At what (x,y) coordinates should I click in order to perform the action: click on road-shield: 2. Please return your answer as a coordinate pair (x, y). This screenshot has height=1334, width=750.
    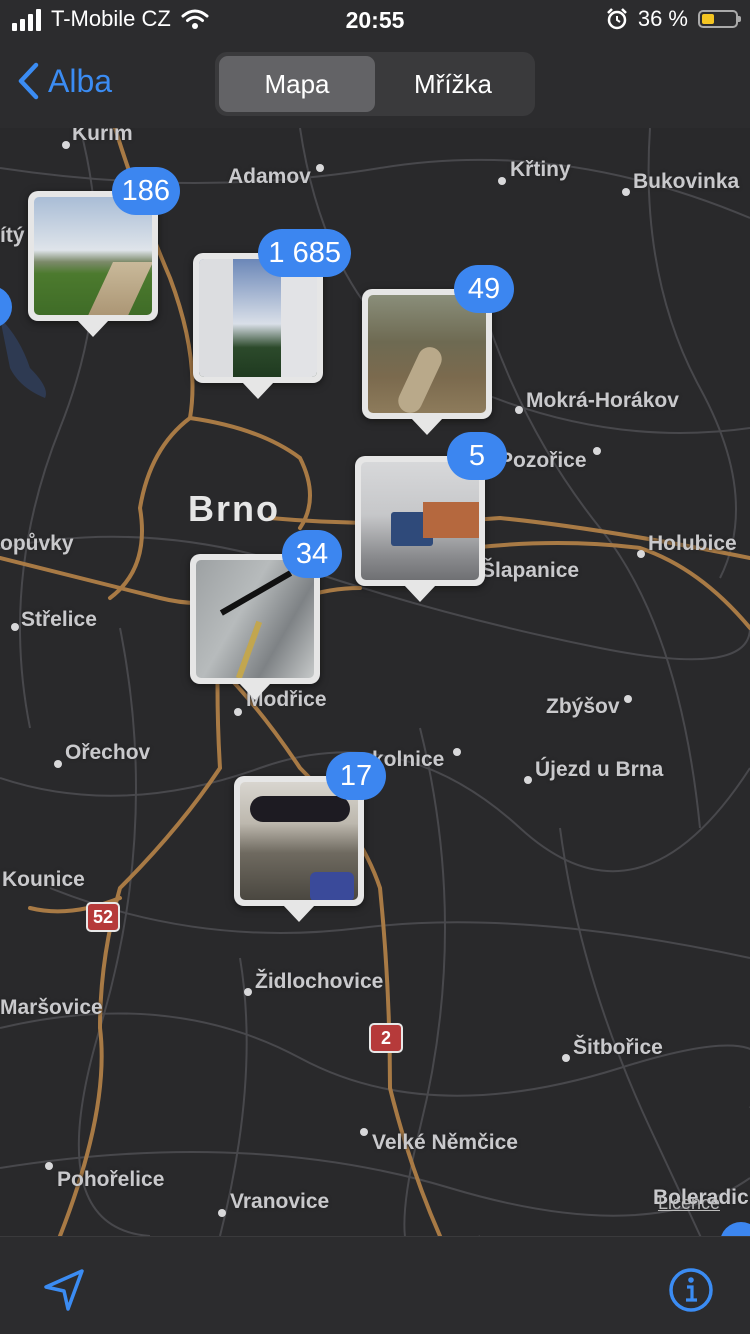
    Looking at the image, I should click on (386, 1038).